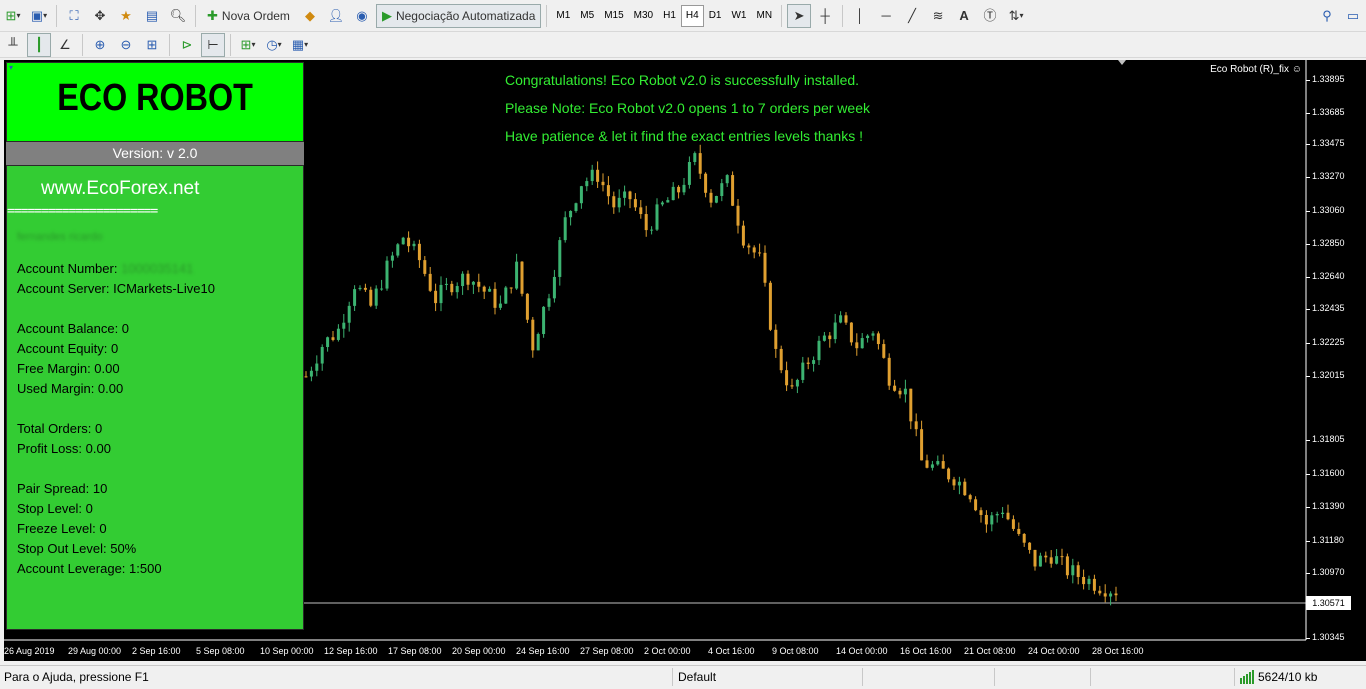  I want to click on zoom-out-button: ⊖, so click(126, 45).